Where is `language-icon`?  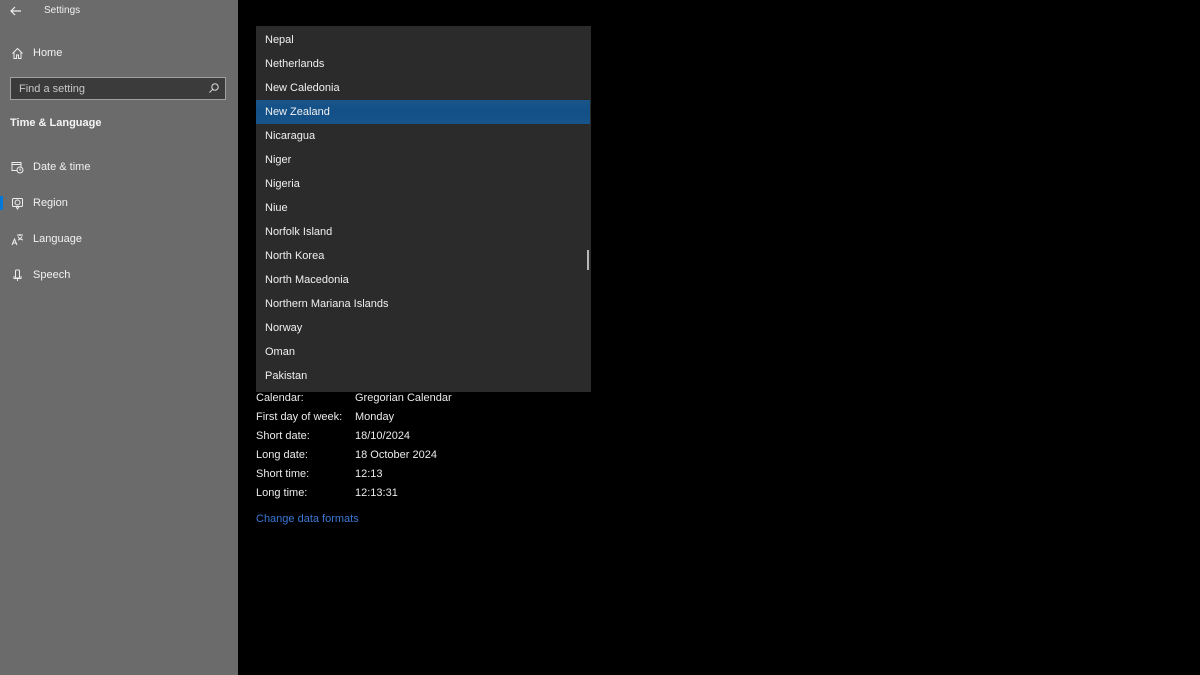
language-icon is located at coordinates (17, 239).